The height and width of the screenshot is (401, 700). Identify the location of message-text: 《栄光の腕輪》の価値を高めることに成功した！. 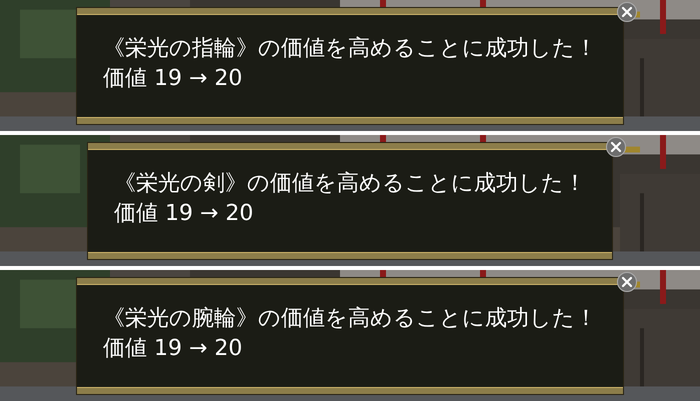
(350, 318).